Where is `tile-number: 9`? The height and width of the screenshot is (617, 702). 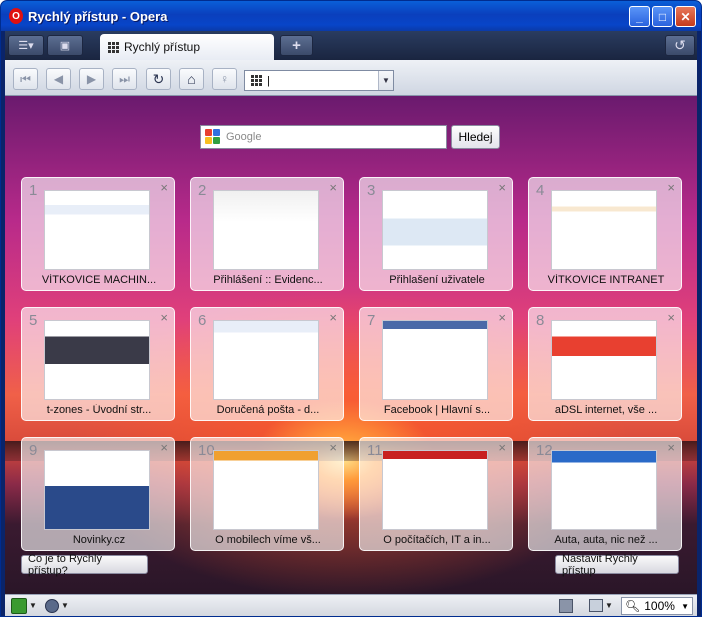
tile-number: 9 is located at coordinates (33, 450).